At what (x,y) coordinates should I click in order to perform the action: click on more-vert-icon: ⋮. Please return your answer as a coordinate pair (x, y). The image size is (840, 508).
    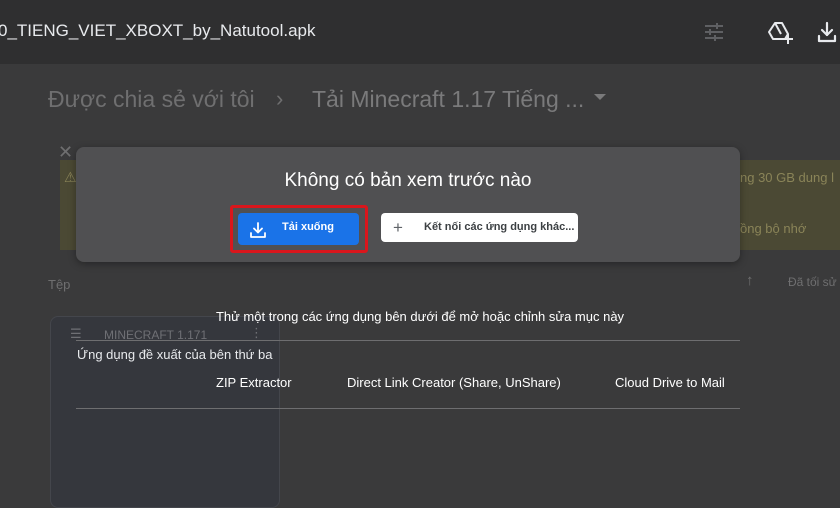
    Looking at the image, I should click on (256, 332).